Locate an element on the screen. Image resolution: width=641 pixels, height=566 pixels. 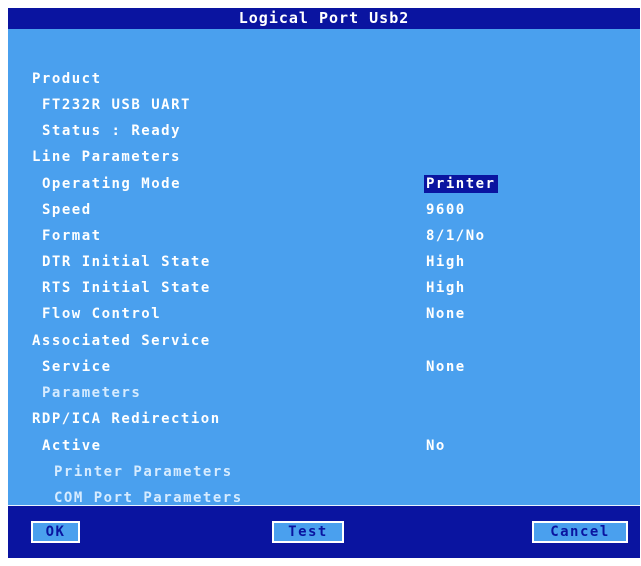
speed-value: 9600 is located at coordinates (446, 210).